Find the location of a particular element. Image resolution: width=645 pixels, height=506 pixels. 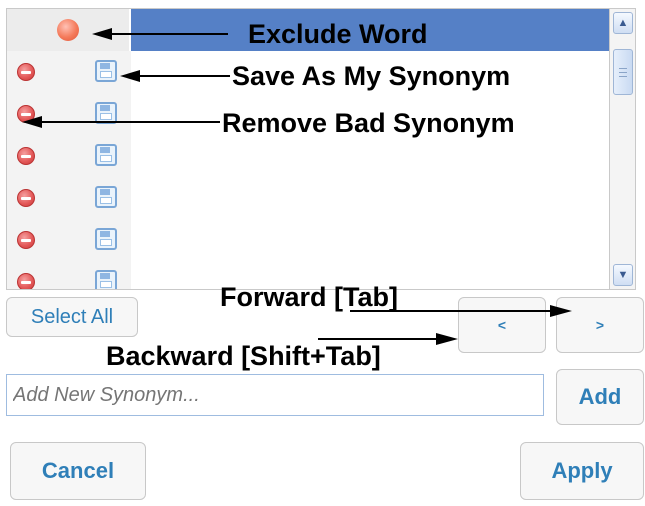

exclude-arrow-head is located at coordinates (102, 34).